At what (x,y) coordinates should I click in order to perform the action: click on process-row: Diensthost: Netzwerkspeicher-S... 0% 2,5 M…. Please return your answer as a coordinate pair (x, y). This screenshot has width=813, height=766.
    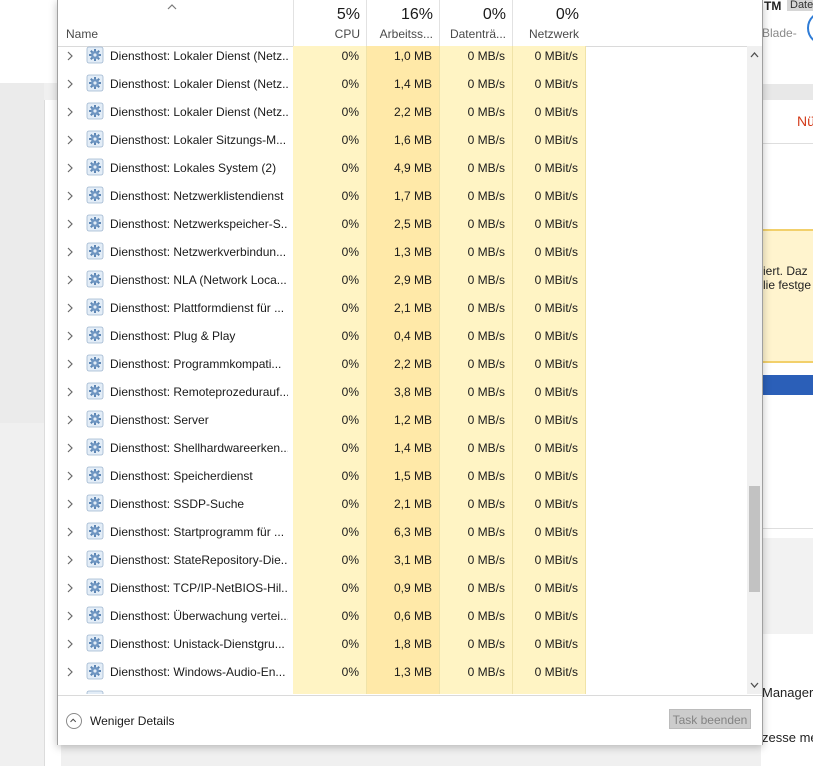
    Looking at the image, I should click on (402, 224).